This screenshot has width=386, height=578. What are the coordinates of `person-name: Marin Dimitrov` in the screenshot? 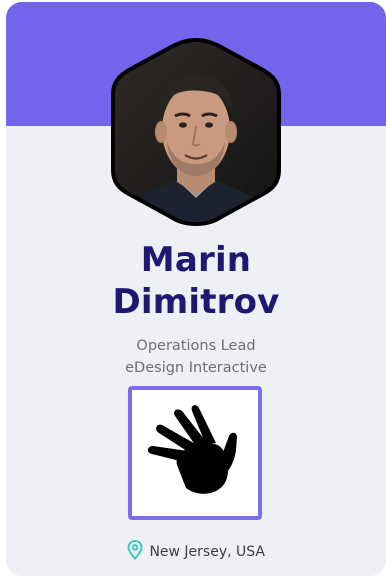 It's located at (196, 281).